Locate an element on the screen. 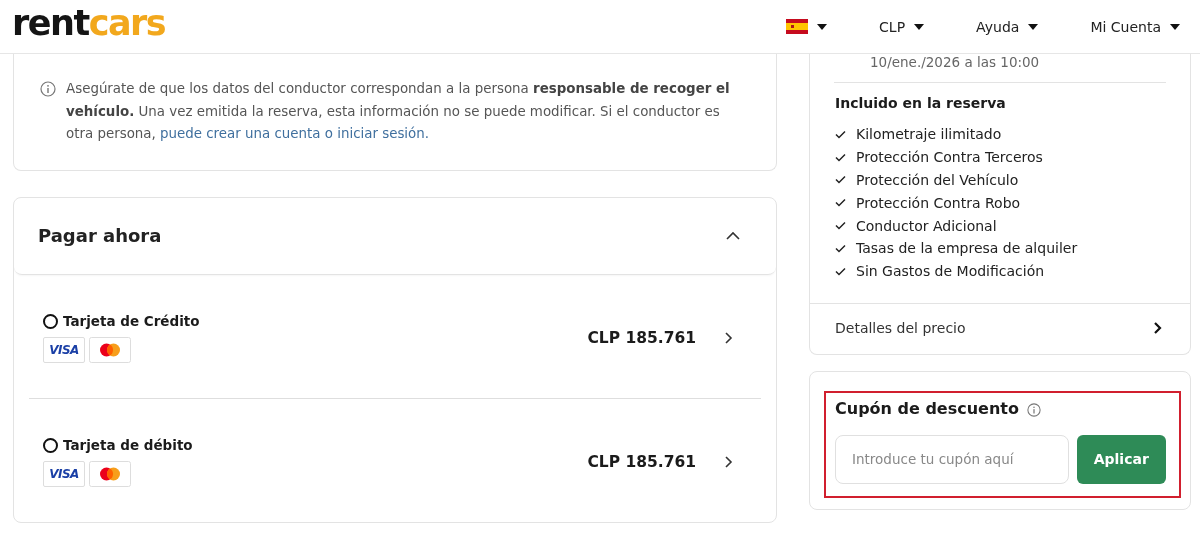  included-item: Protección Contra Terceros is located at coordinates (949, 157).